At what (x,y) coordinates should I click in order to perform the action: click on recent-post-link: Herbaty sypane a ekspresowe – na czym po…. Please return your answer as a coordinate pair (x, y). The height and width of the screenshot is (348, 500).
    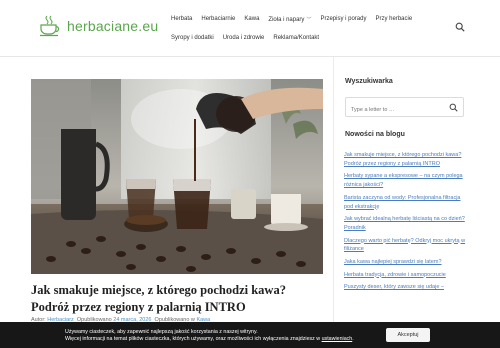
    Looking at the image, I should click on (403, 180).